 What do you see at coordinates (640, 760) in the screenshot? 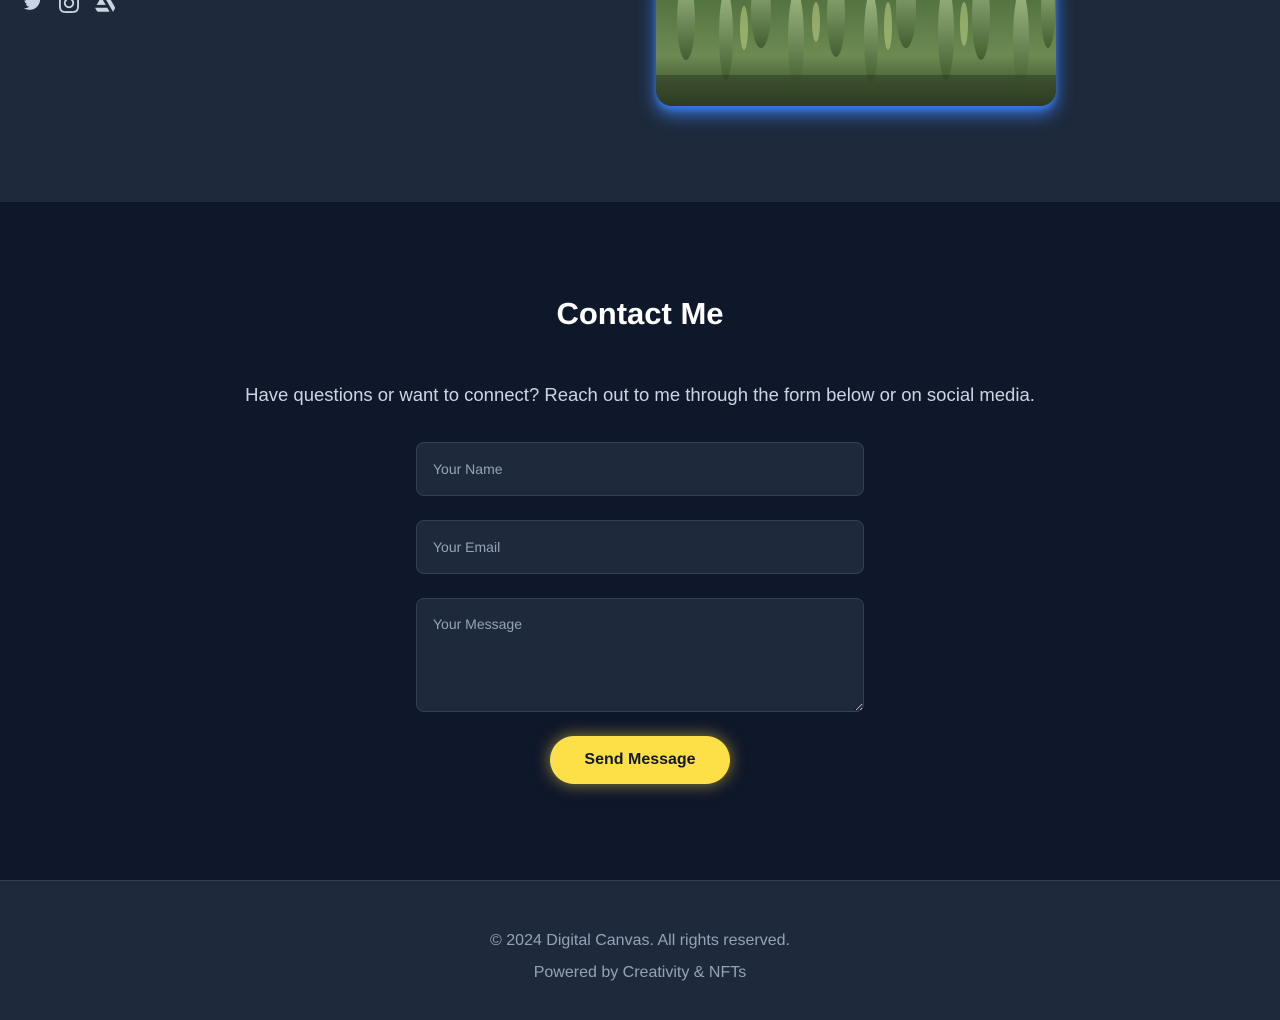
I see `send-message-button: Send Message` at bounding box center [640, 760].